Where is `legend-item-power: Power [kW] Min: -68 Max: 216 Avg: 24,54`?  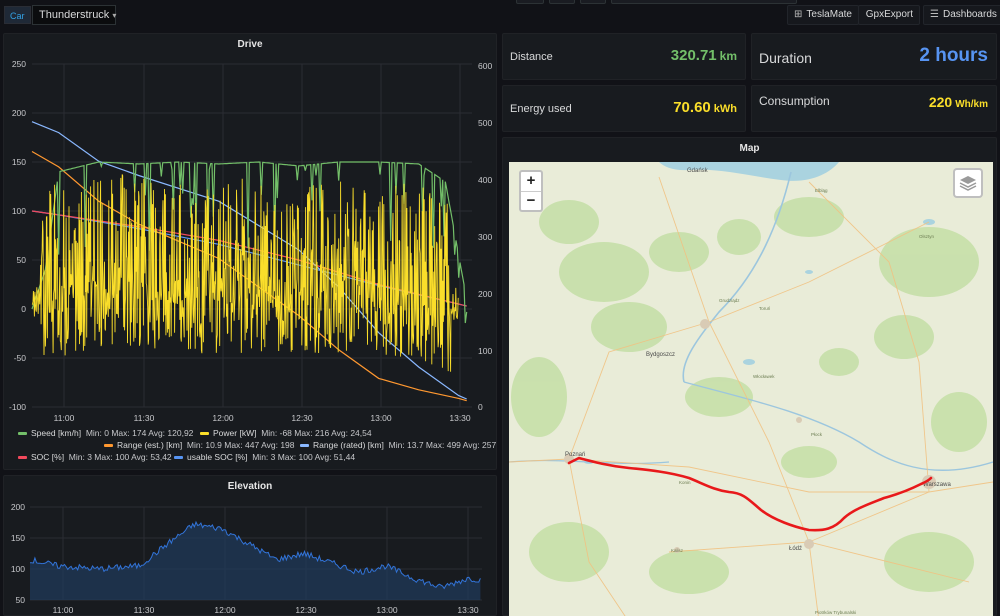
legend-item-power: Power [kW] Min: -68 Max: 216 Avg: 24,54 is located at coordinates (286, 433).